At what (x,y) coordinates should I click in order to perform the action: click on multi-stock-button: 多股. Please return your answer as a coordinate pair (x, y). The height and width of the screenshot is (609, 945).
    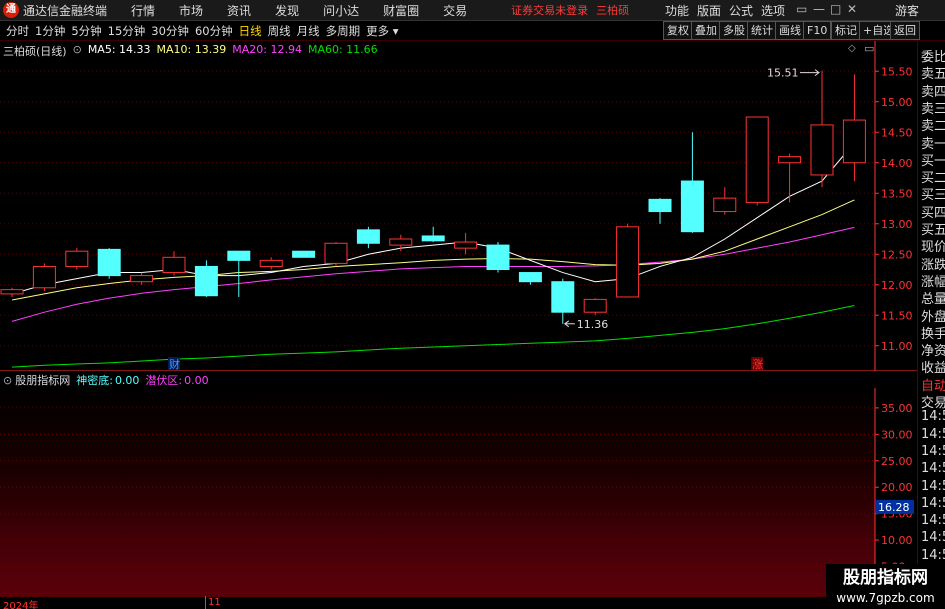
    Looking at the image, I should click on (734, 30).